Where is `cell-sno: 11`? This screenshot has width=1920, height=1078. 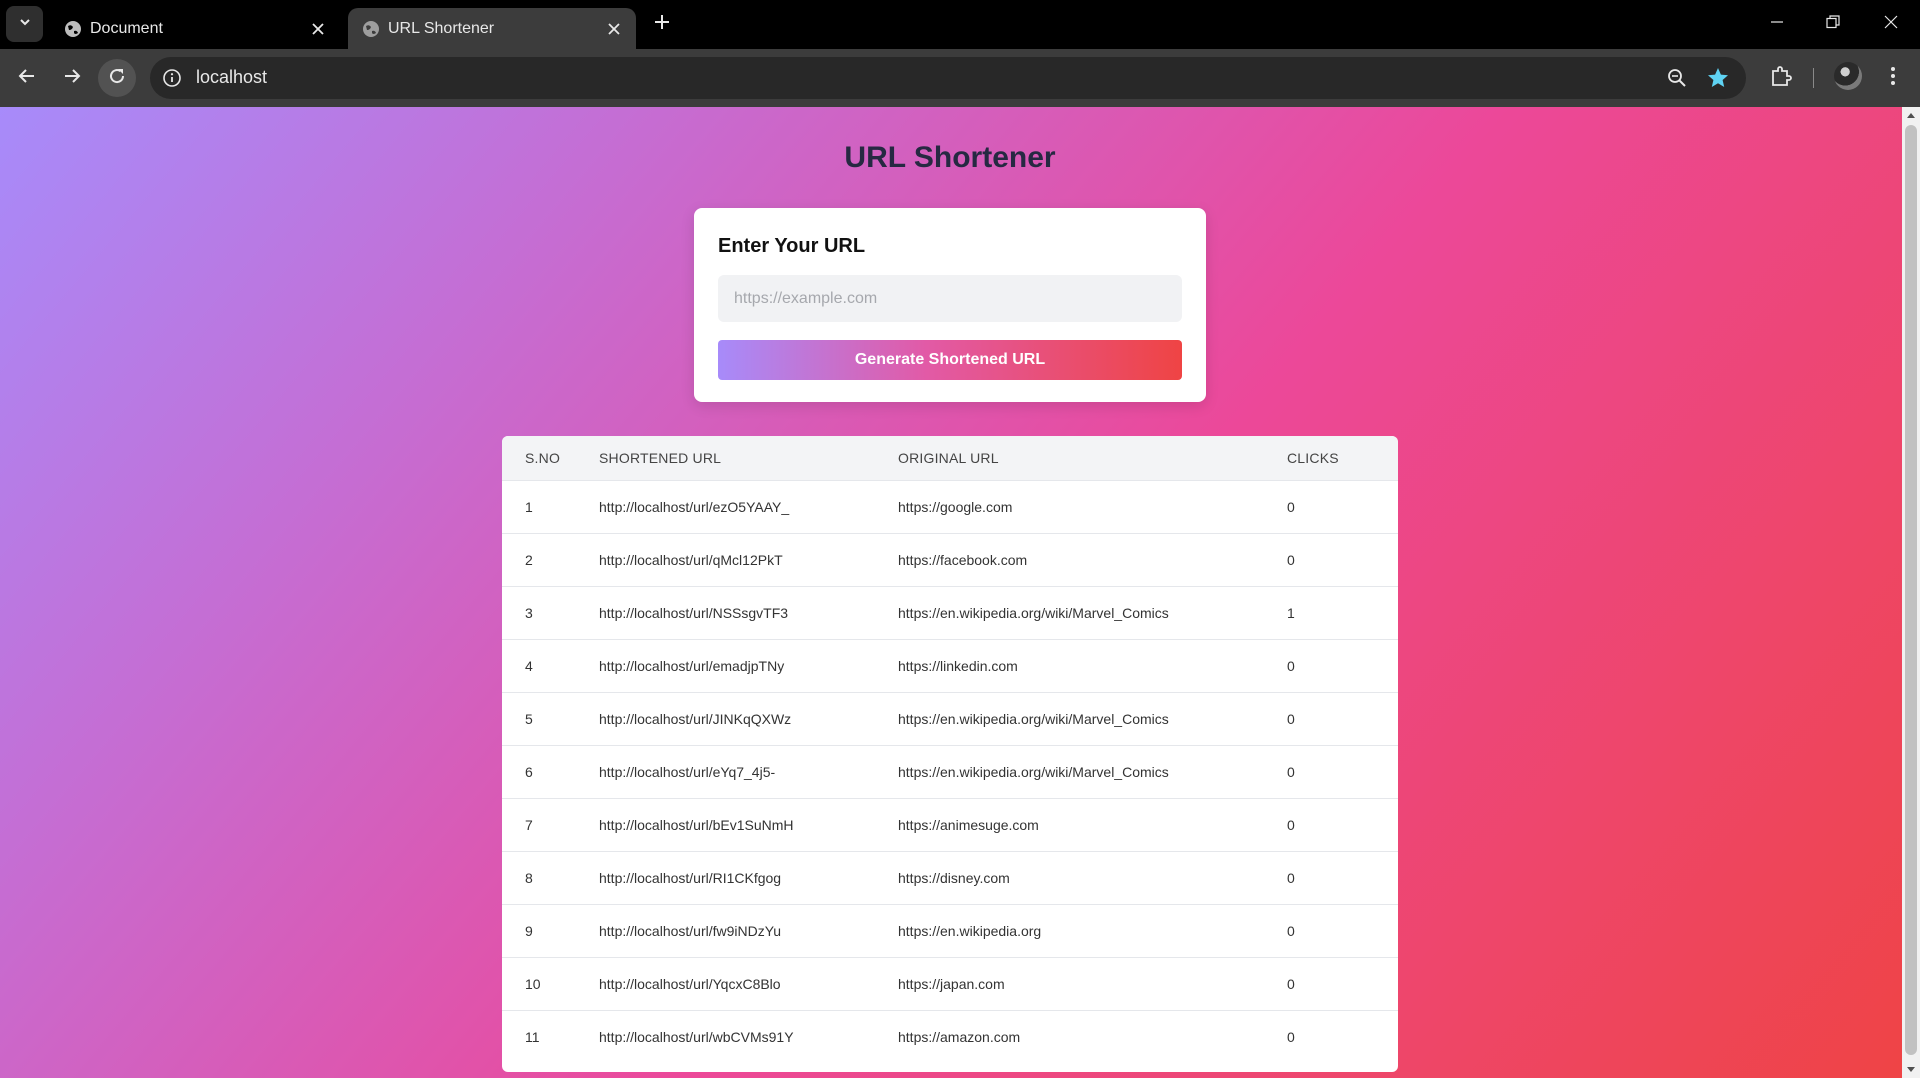
cell-sno: 11 is located at coordinates (532, 1036).